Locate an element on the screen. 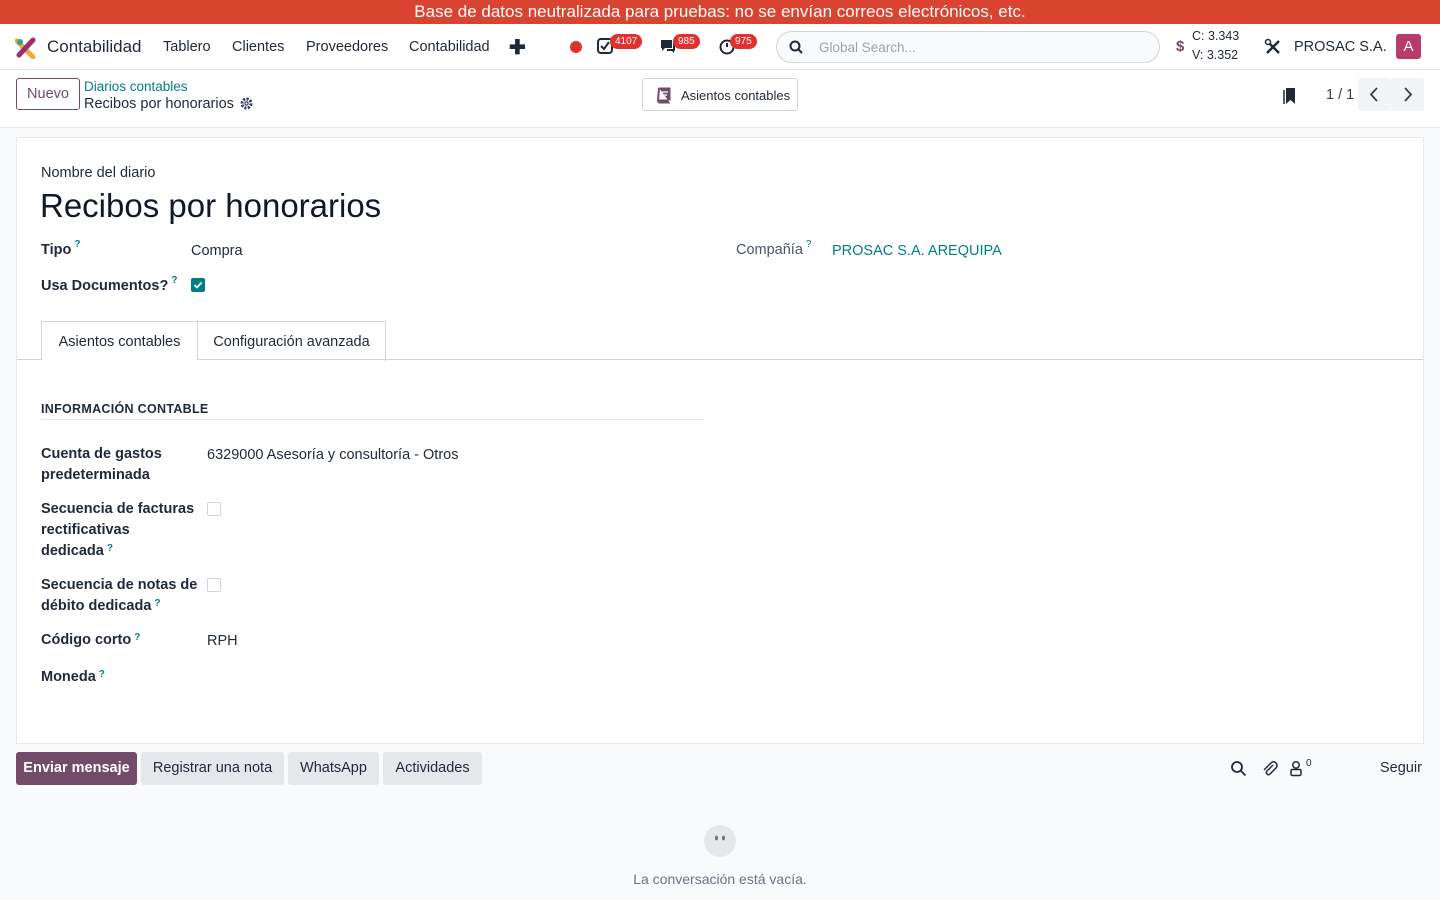  user-lock-icon is located at coordinates (1297, 768).